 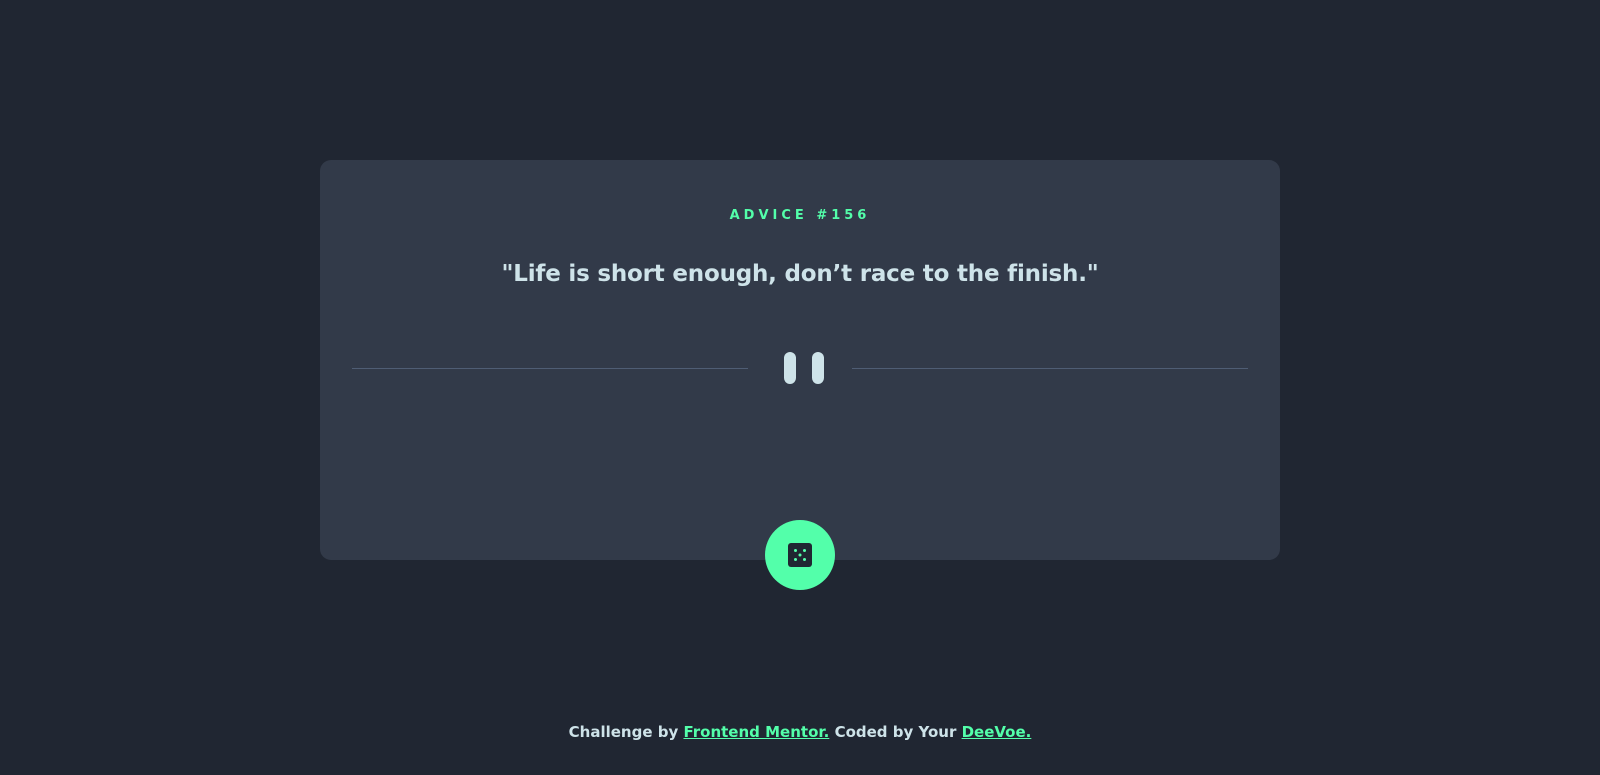 I want to click on frontend-mentor-link: Frontend Mentor., so click(x=756, y=732).